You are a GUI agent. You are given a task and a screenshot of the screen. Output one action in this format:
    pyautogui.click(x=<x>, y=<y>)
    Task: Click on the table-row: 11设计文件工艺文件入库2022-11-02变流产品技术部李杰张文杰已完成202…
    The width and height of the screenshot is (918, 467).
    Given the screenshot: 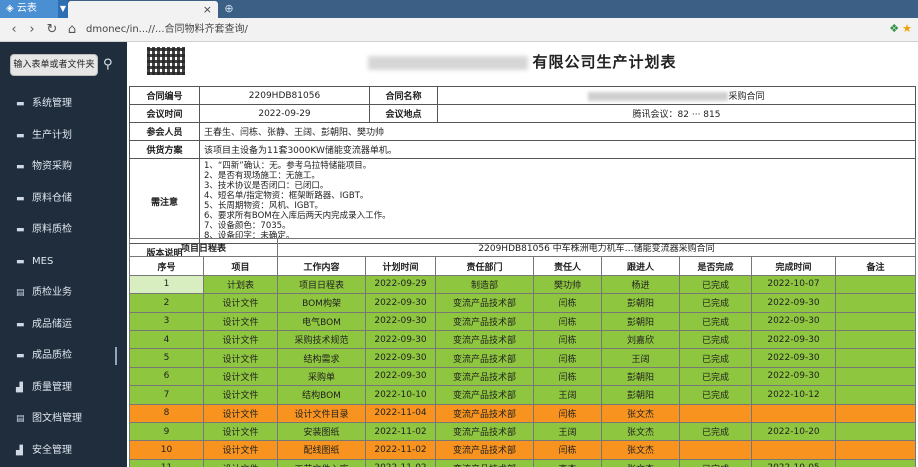 What is the action you would take?
    pyautogui.click(x=523, y=462)
    